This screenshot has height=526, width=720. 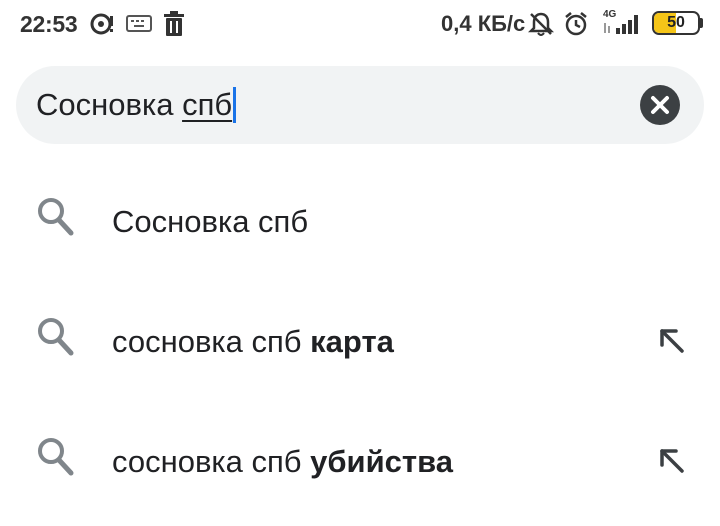 I want to click on suggestion-text: Сосновка спб, so click(x=210, y=222).